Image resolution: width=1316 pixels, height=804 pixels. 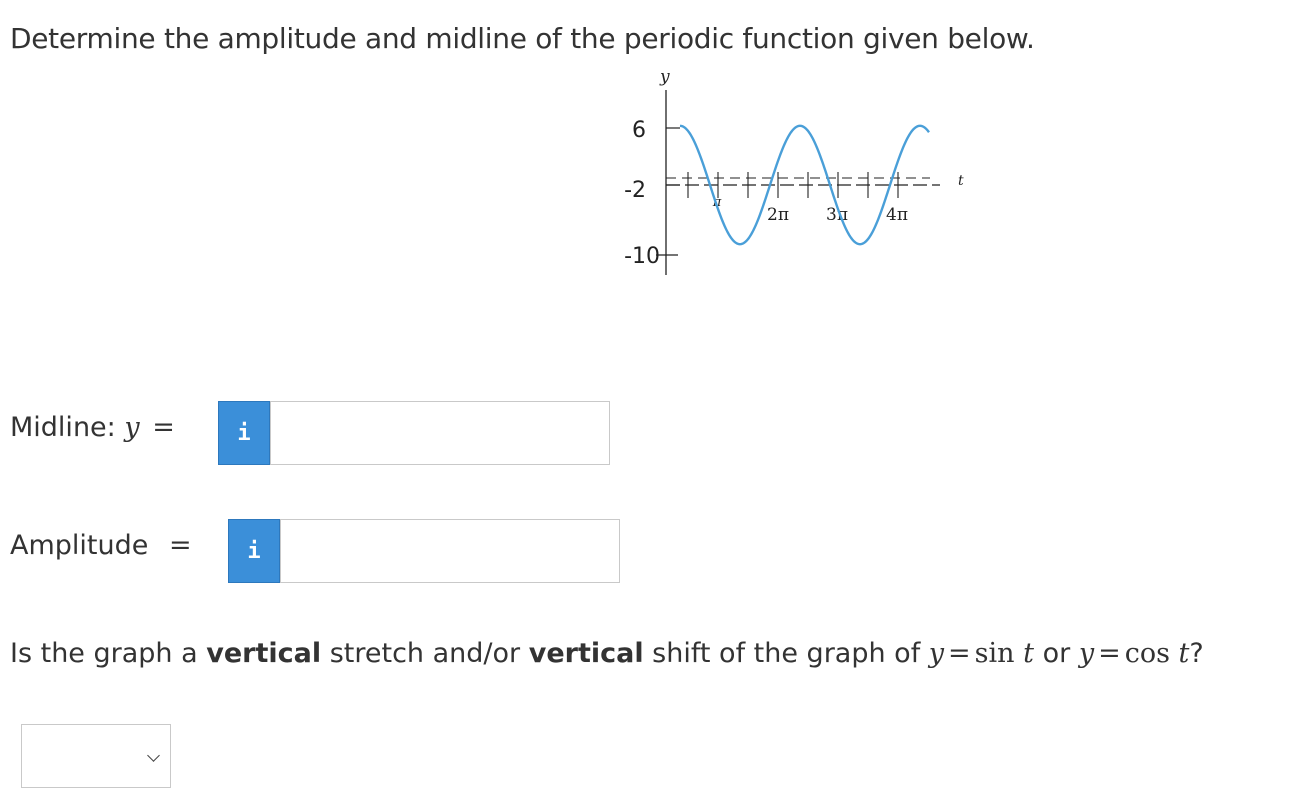 I want to click on t-tick-label-4pi: 4π, so click(x=897, y=215).